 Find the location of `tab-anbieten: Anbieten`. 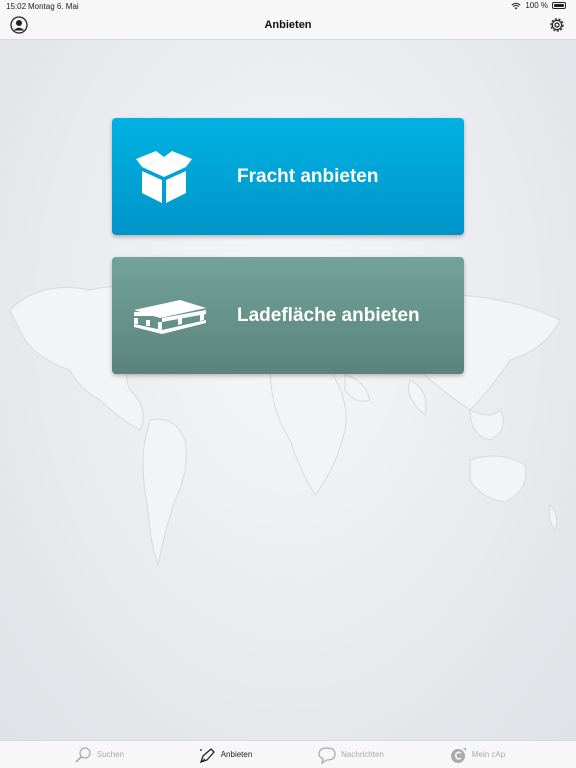

tab-anbieten: Anbieten is located at coordinates (225, 754).